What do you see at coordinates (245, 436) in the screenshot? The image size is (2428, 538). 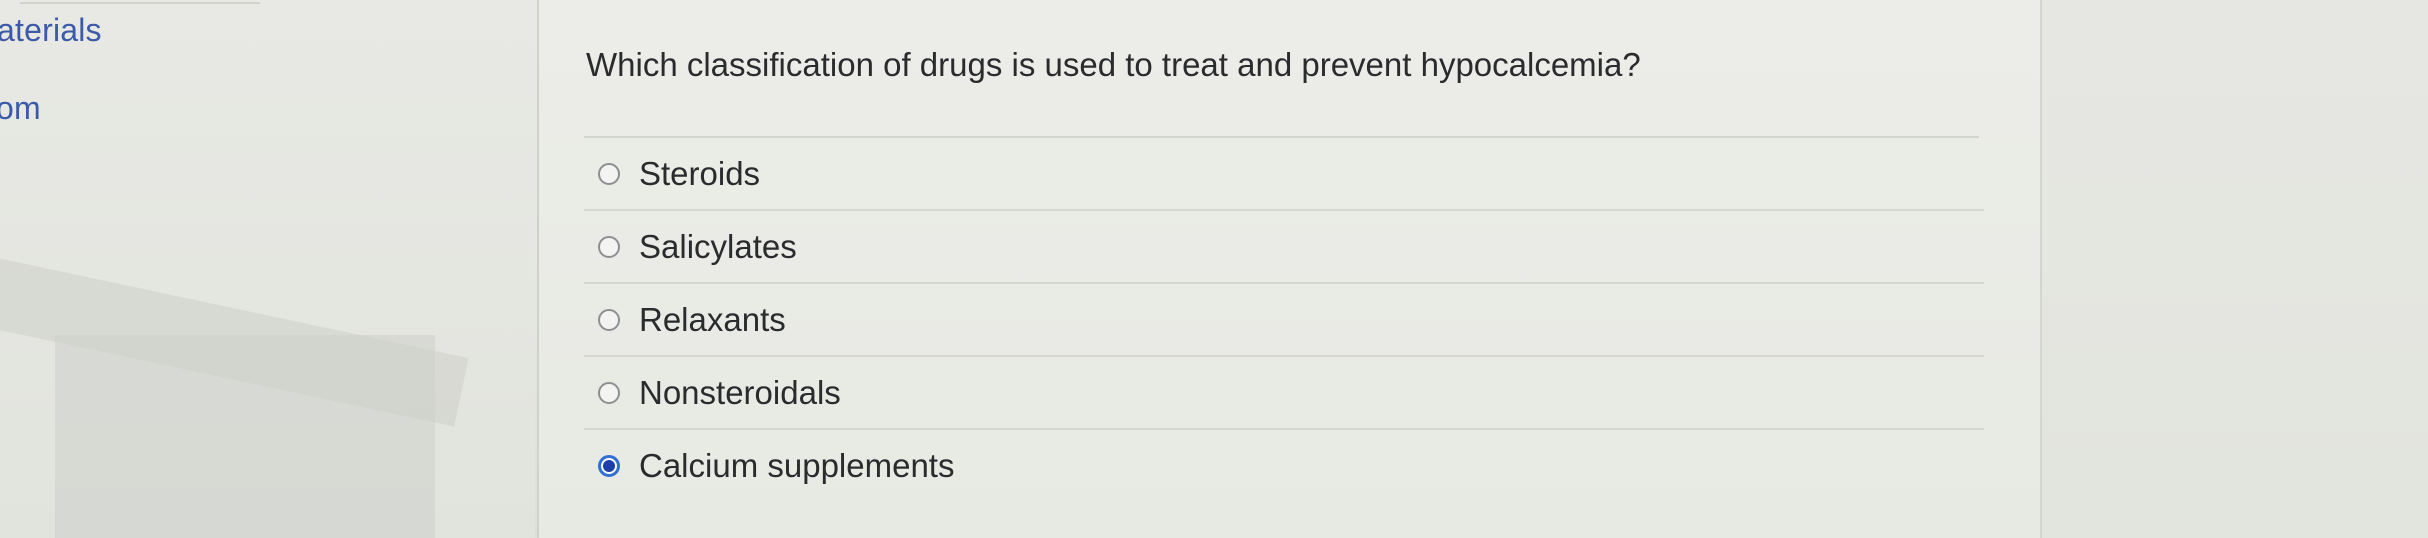 I see `sidebar-shadow-block` at bounding box center [245, 436].